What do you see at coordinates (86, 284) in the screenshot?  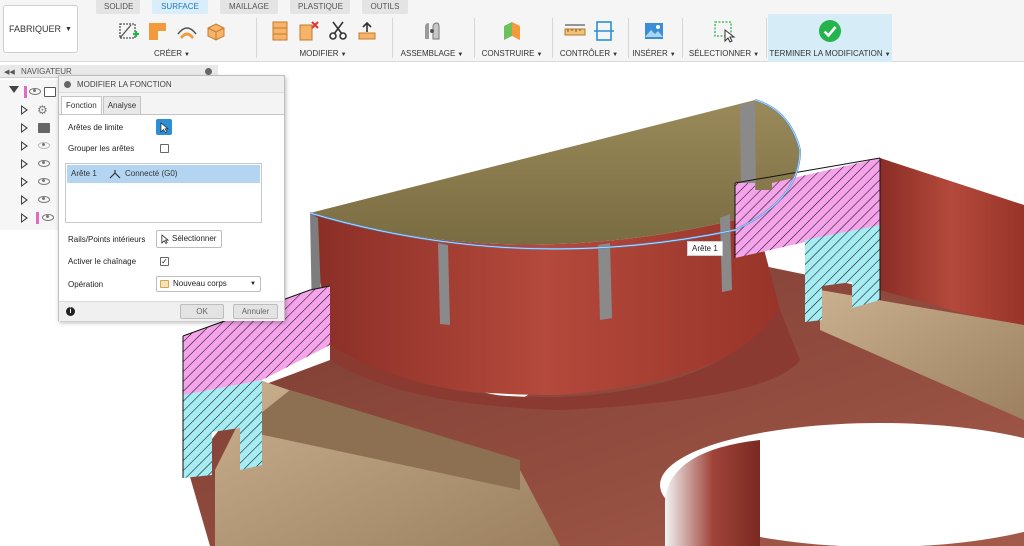 I see `operation-label: Opération` at bounding box center [86, 284].